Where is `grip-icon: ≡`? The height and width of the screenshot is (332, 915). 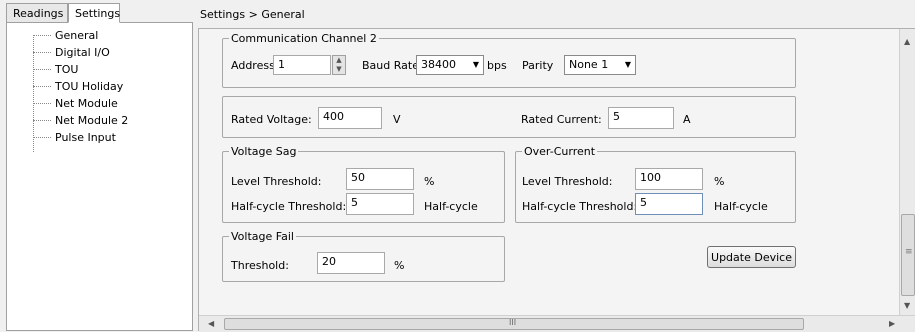
grip-icon: ≡ is located at coordinates (909, 252).